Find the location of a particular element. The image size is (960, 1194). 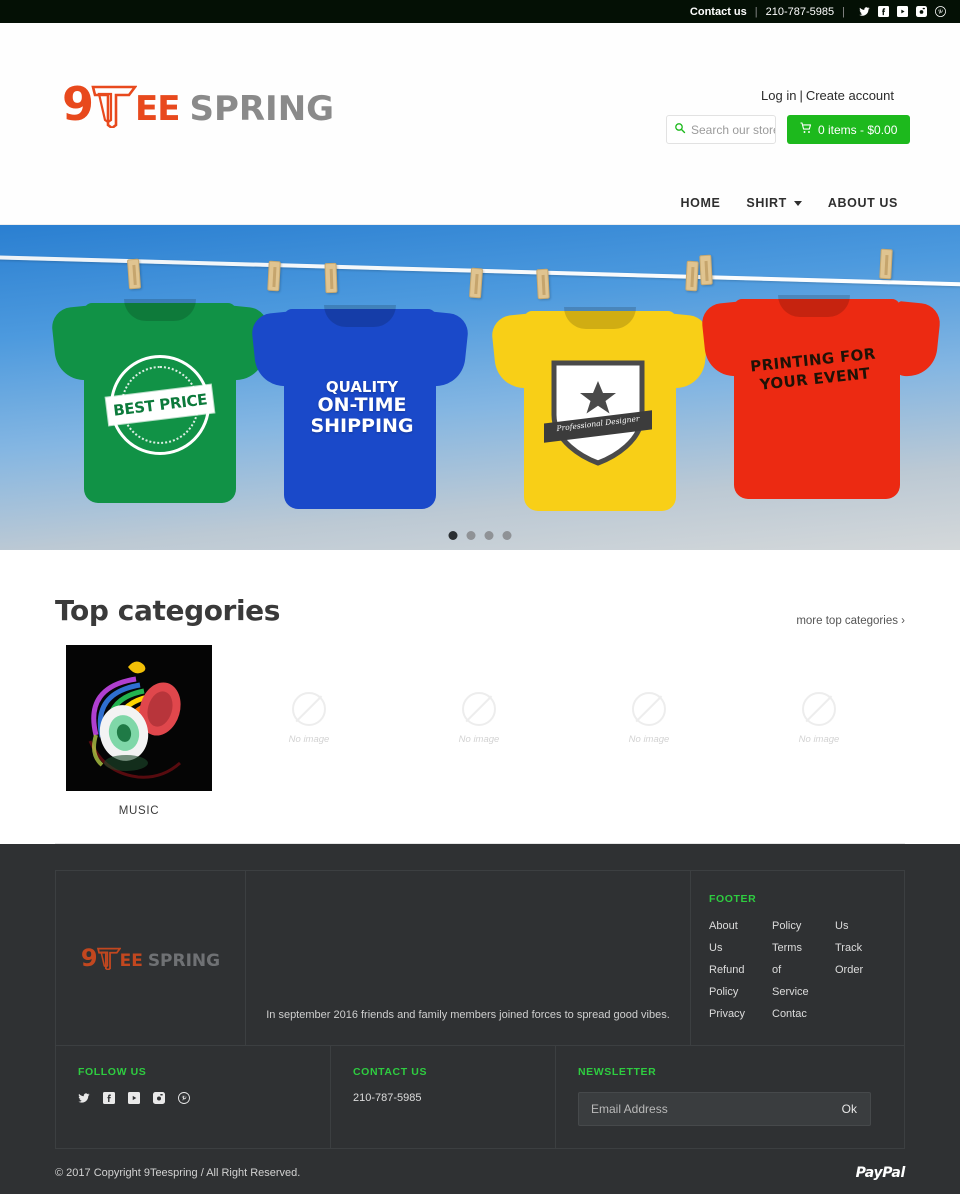

quality-line2: ON-TIME is located at coordinates (362, 405).